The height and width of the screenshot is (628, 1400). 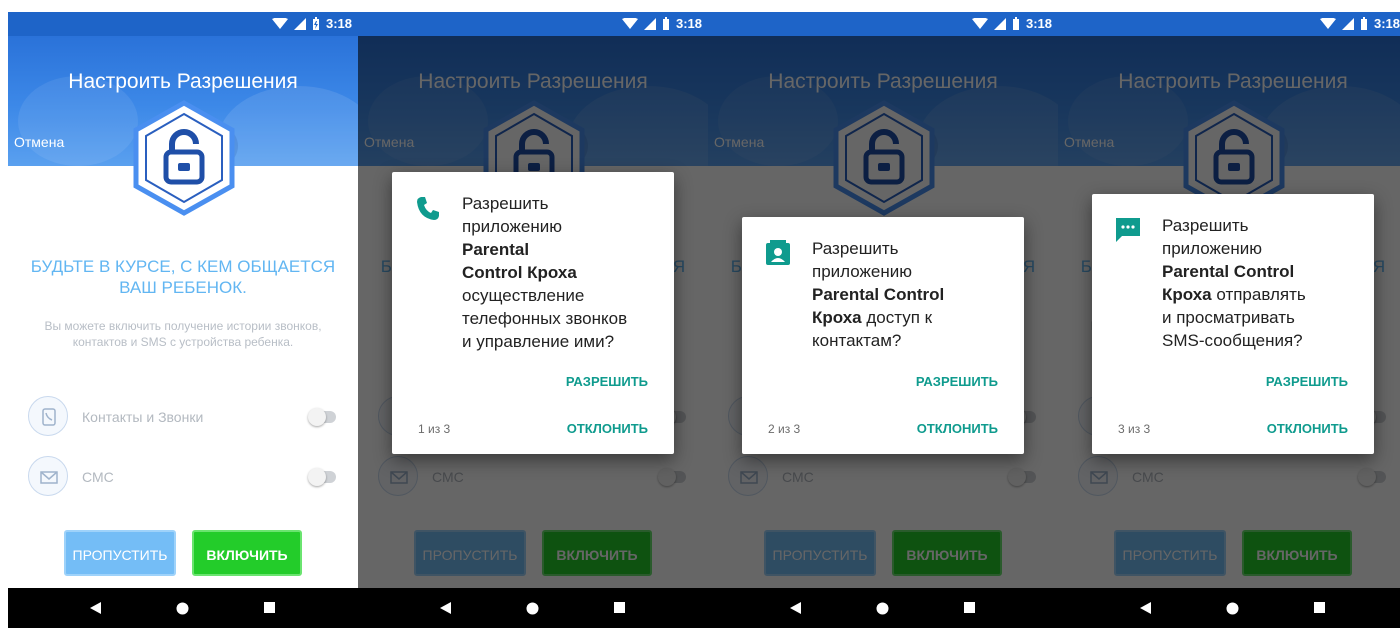 I want to click on dialog-counter: 3 из 3, so click(x=1134, y=429).